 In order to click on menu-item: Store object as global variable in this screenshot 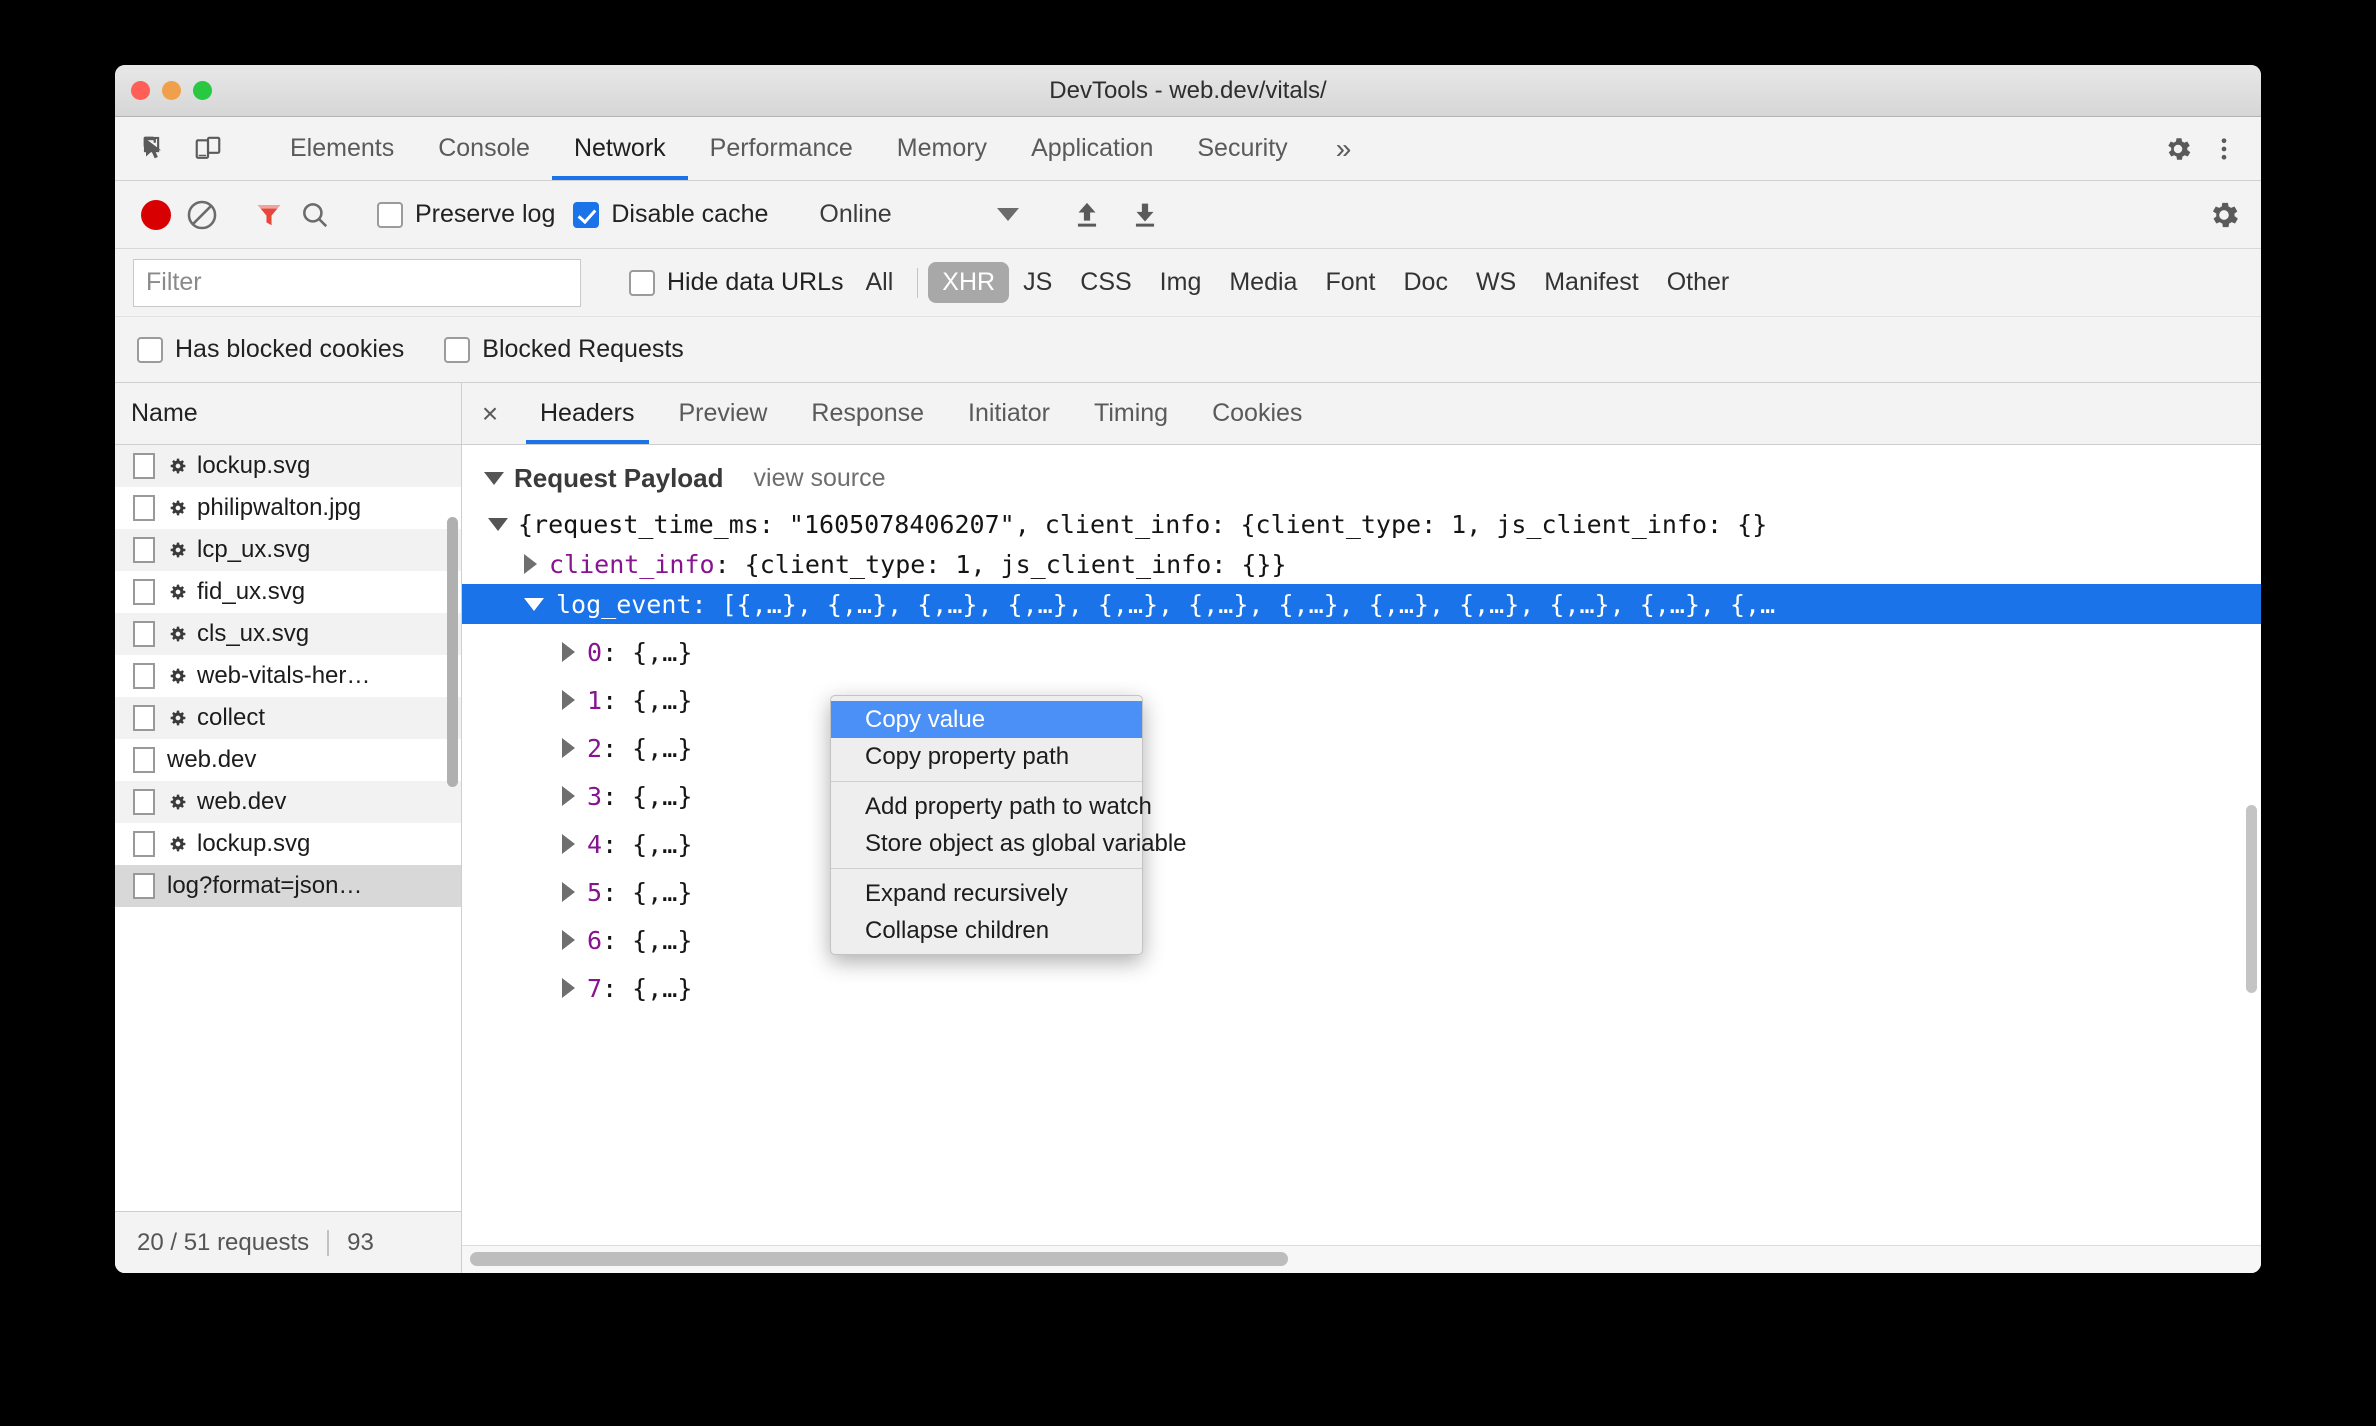, I will do `click(1009, 843)`.